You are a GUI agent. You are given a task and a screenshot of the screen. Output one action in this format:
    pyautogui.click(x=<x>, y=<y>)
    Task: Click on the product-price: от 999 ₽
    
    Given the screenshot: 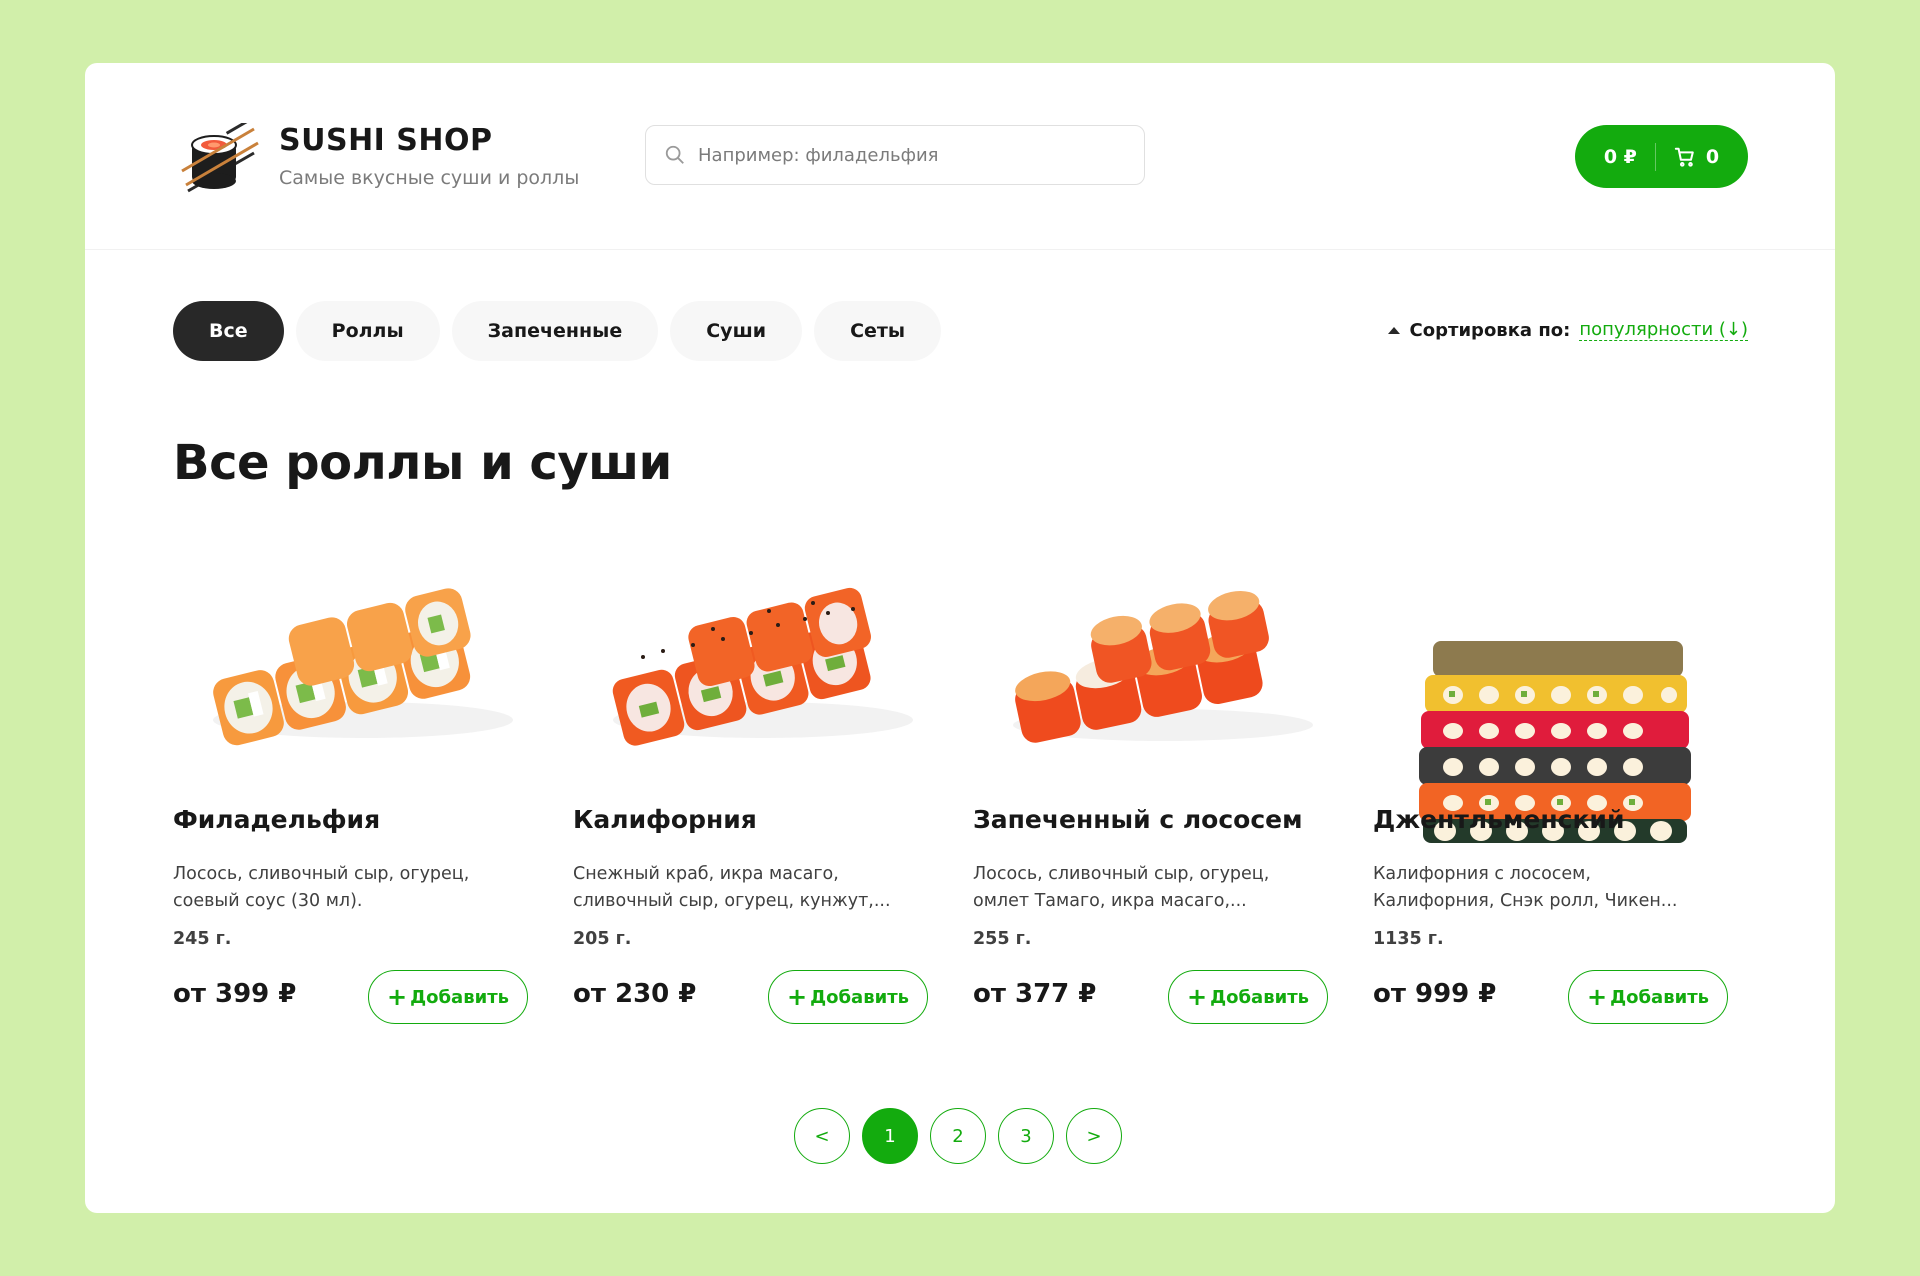 What is the action you would take?
    pyautogui.click(x=1435, y=994)
    